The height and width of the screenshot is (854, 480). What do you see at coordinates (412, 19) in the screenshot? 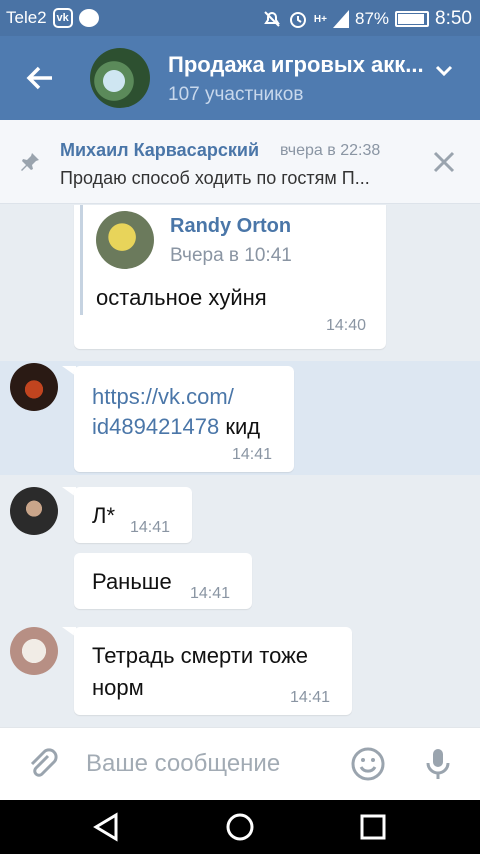
I see `battery-icon` at bounding box center [412, 19].